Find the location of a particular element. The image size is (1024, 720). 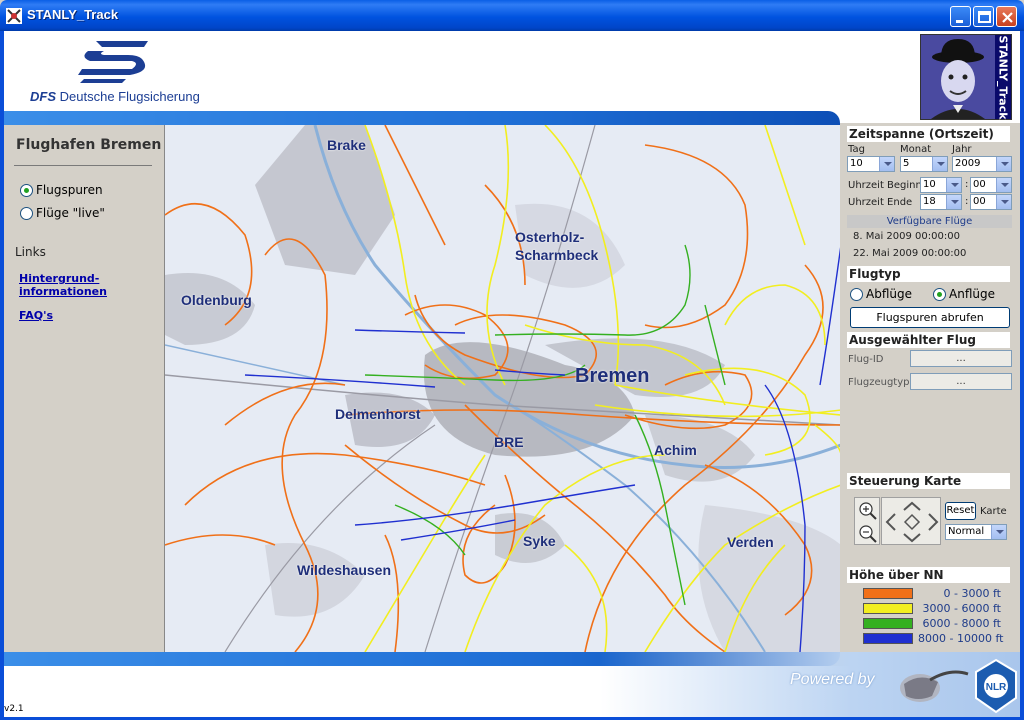

maximize-icon is located at coordinates (984, 17).